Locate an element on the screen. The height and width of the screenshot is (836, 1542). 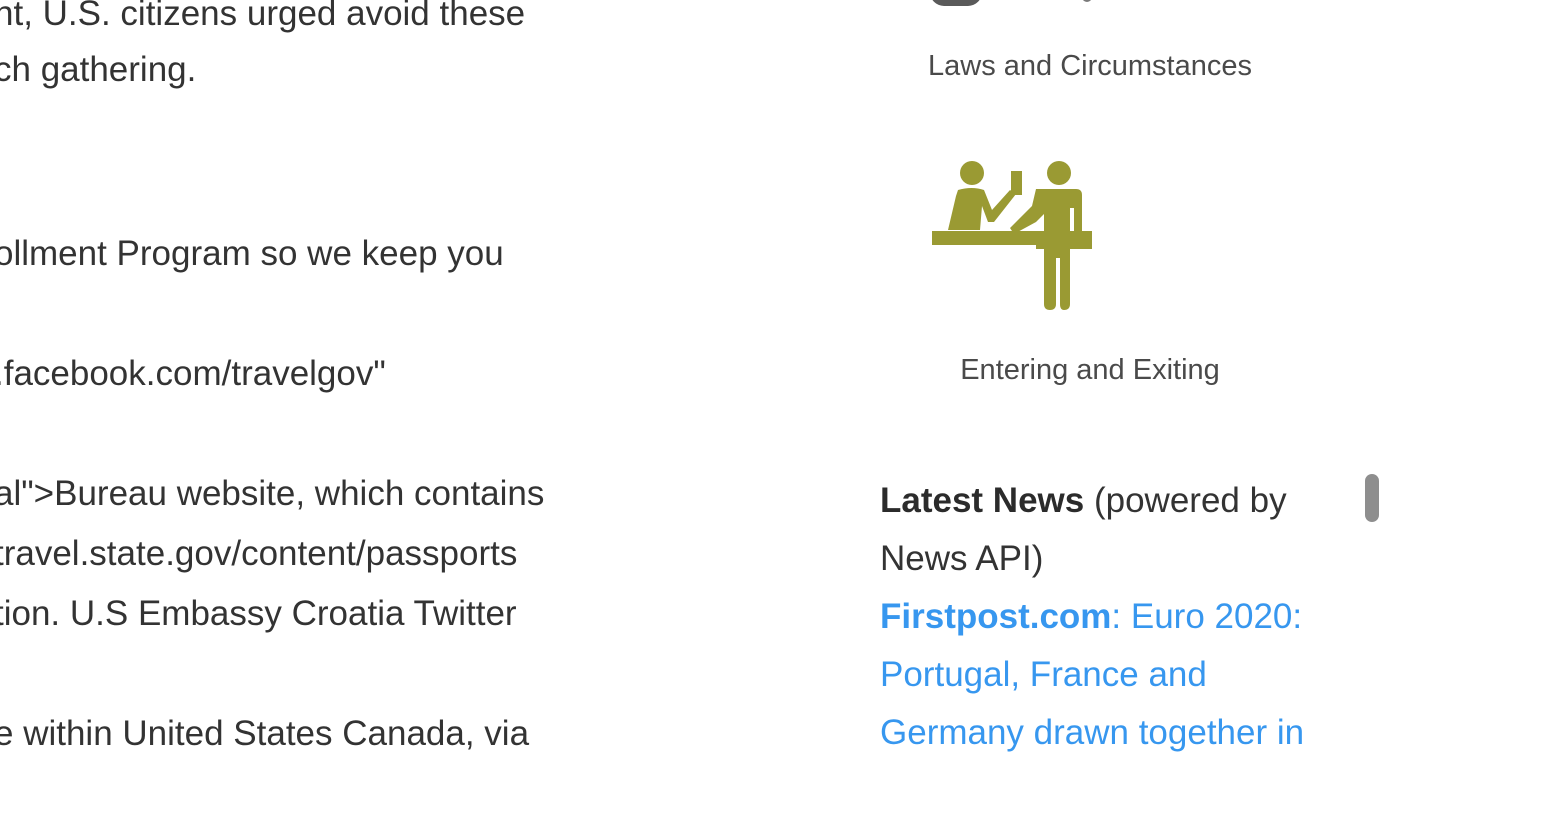
news-heading-bold: Latest News is located at coordinates (982, 500).